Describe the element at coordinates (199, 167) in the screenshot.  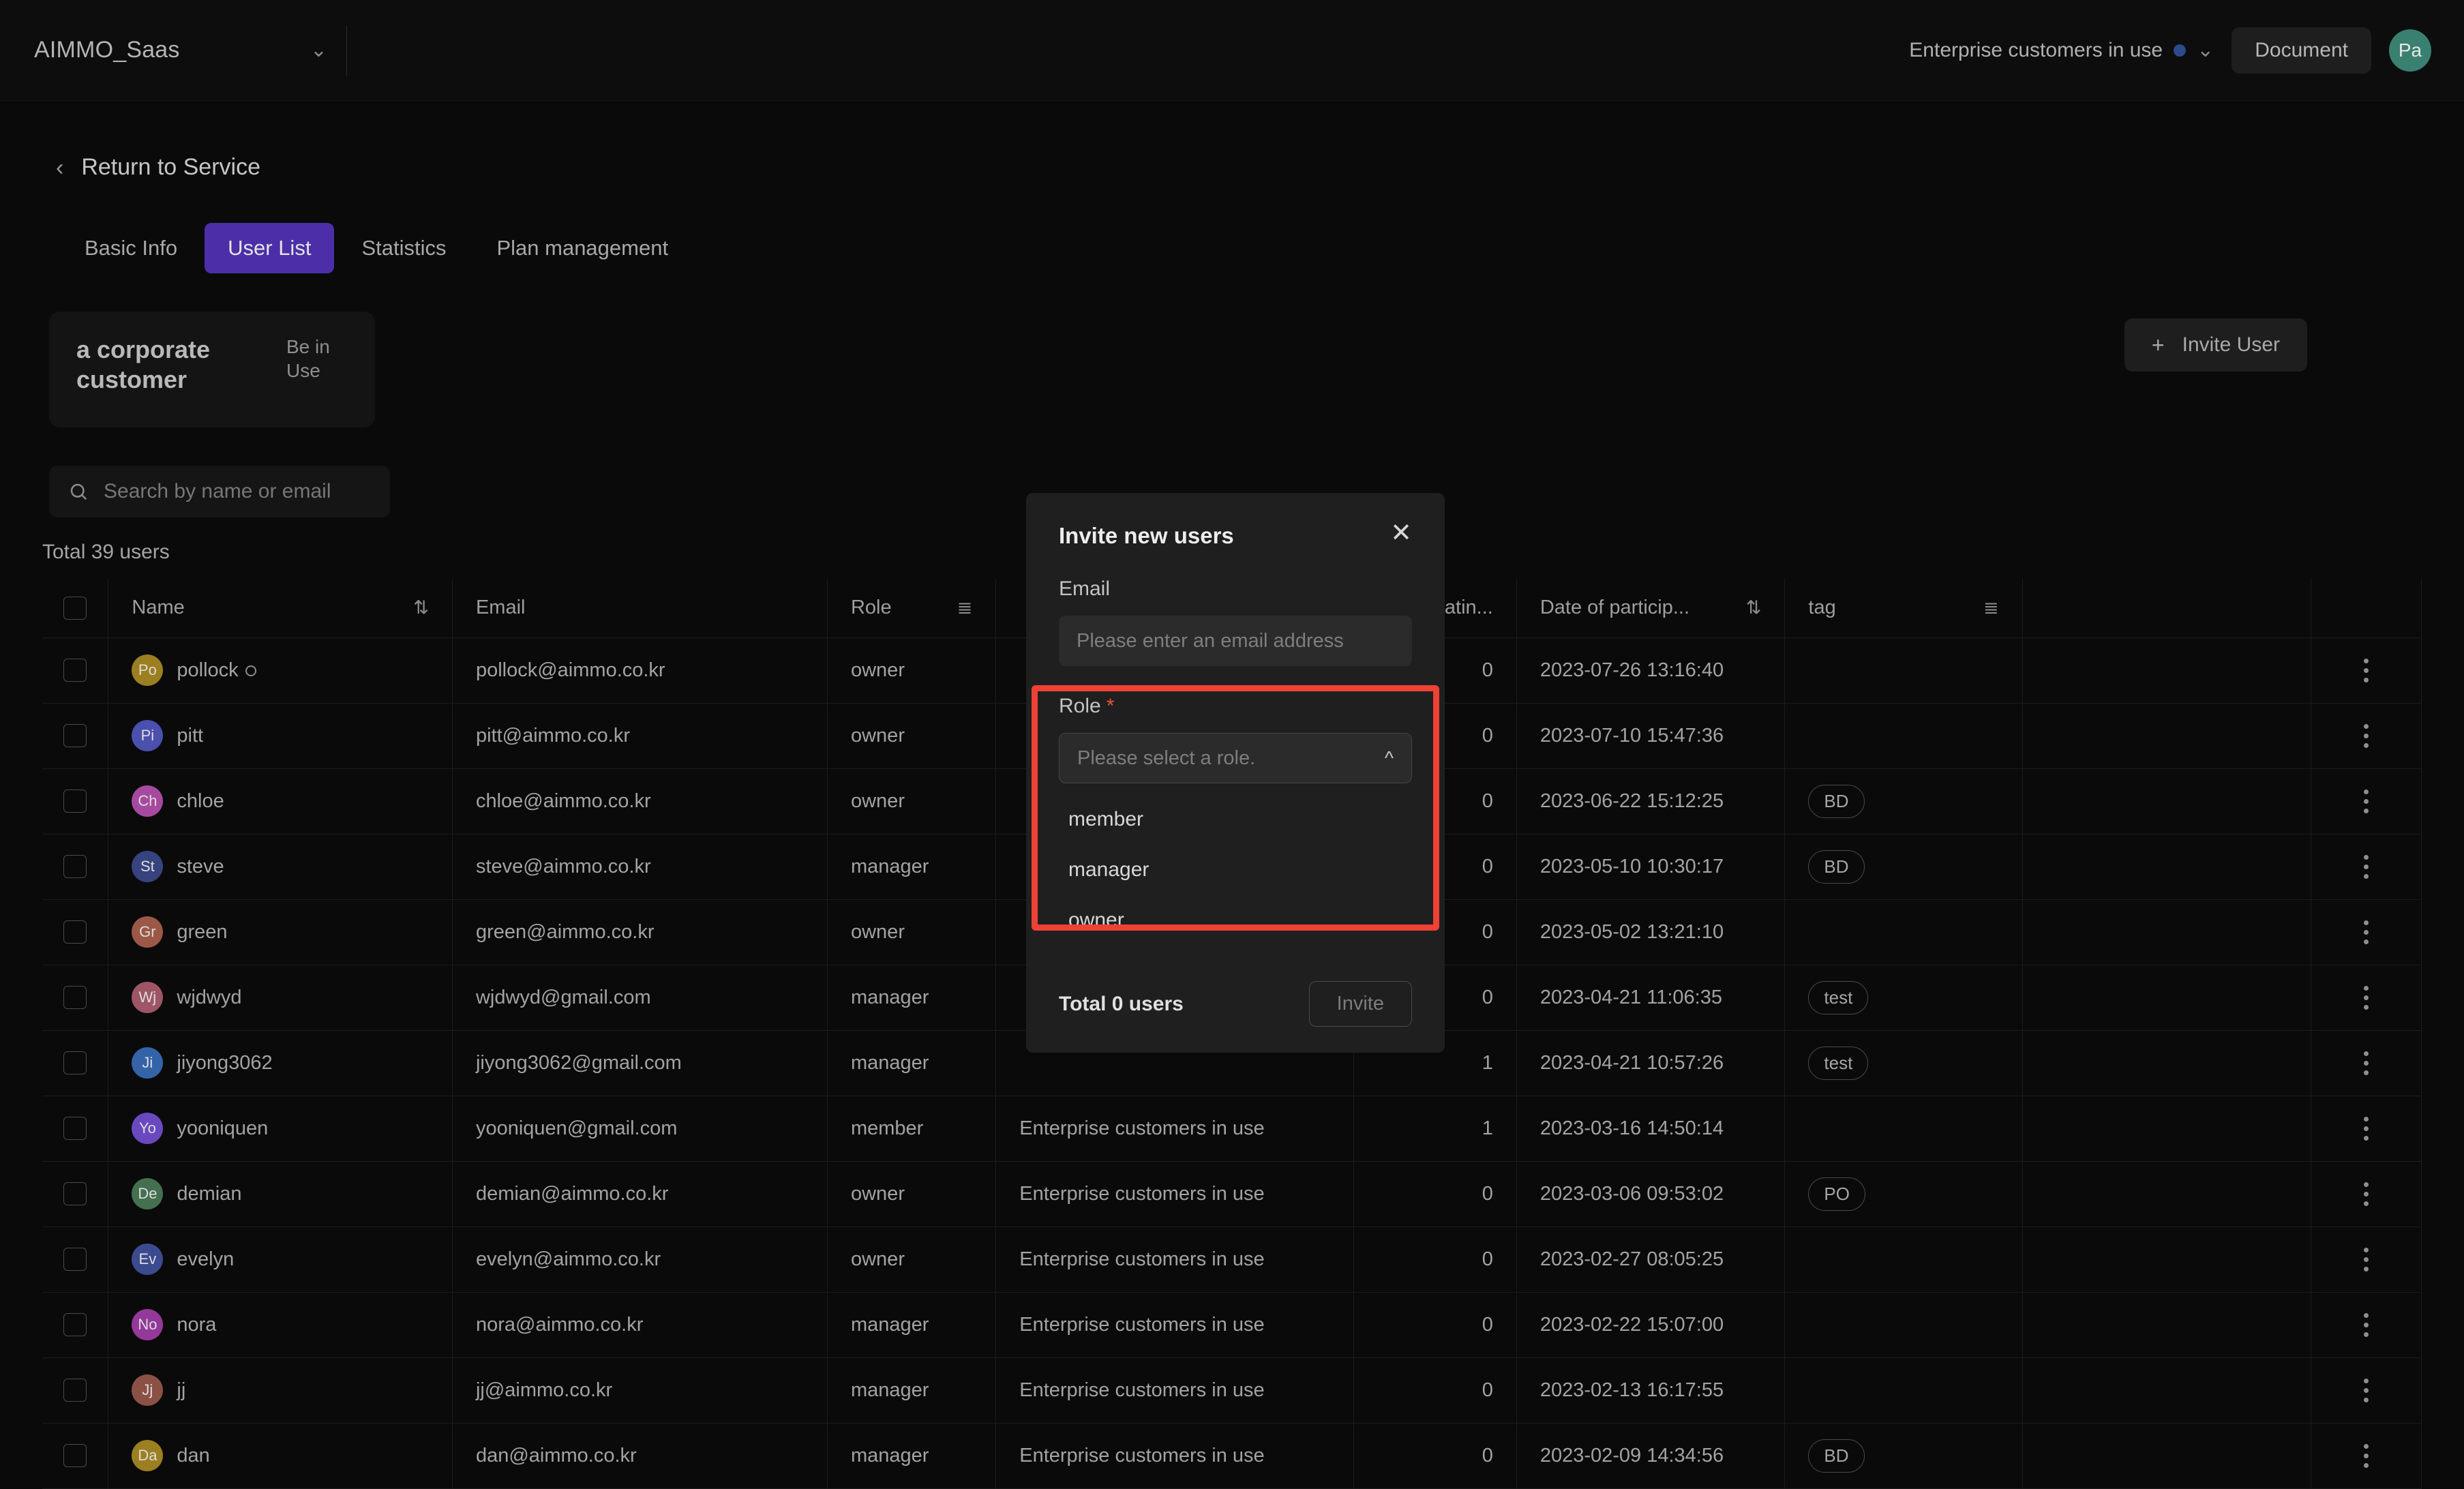
I see `back-to-service-link: ‹ Return to Service` at that location.